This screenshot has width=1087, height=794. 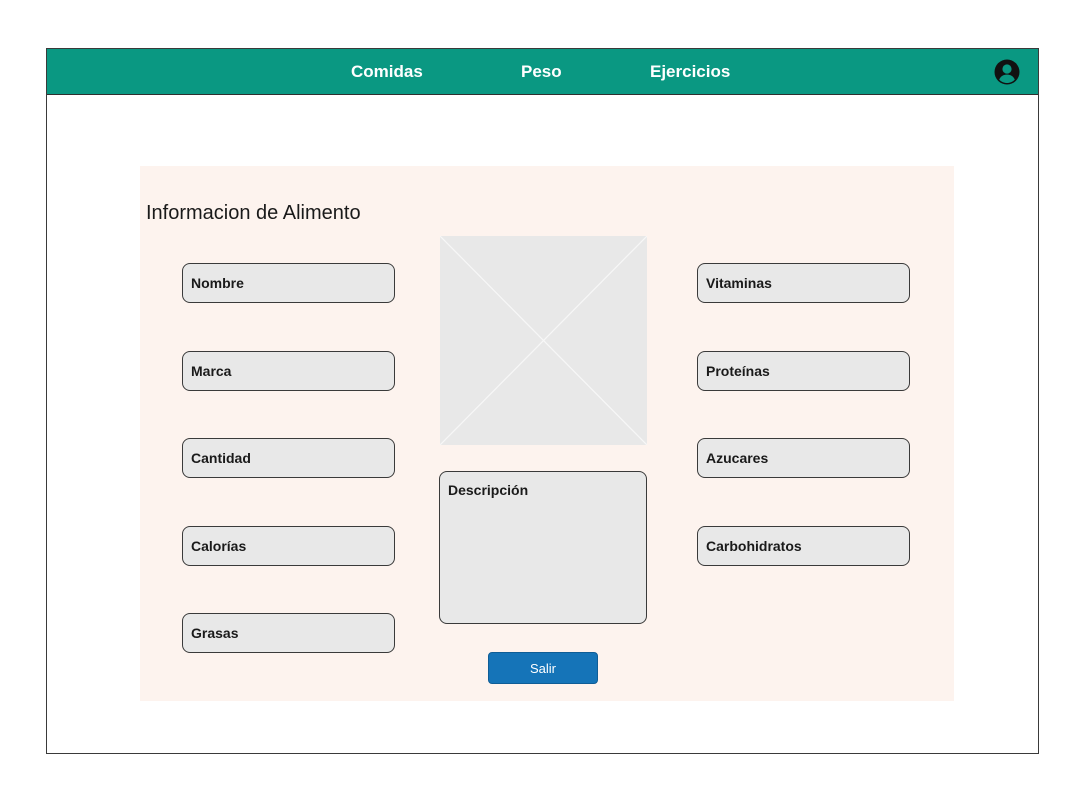 I want to click on grasas-field: Grasas, so click(x=288, y=633).